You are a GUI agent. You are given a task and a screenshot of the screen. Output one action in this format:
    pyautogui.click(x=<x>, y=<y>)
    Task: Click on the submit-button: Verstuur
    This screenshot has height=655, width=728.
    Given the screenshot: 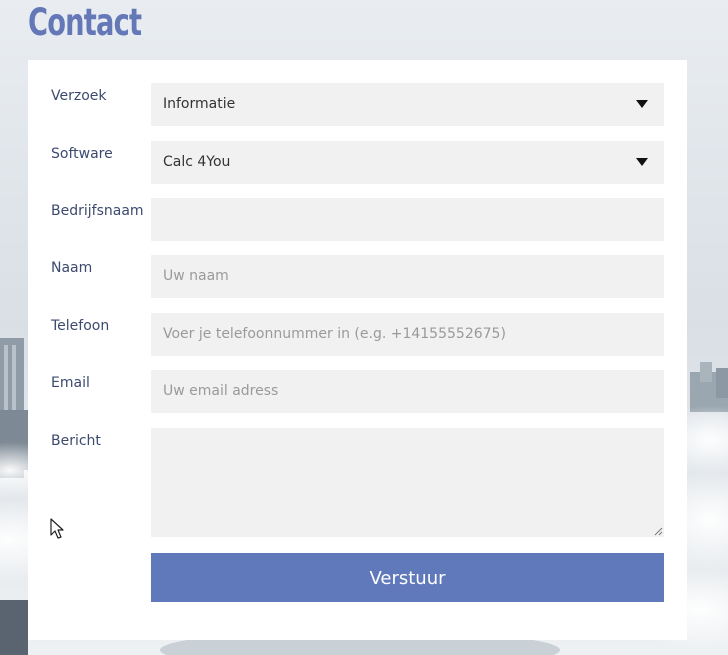 What is the action you would take?
    pyautogui.click(x=407, y=577)
    